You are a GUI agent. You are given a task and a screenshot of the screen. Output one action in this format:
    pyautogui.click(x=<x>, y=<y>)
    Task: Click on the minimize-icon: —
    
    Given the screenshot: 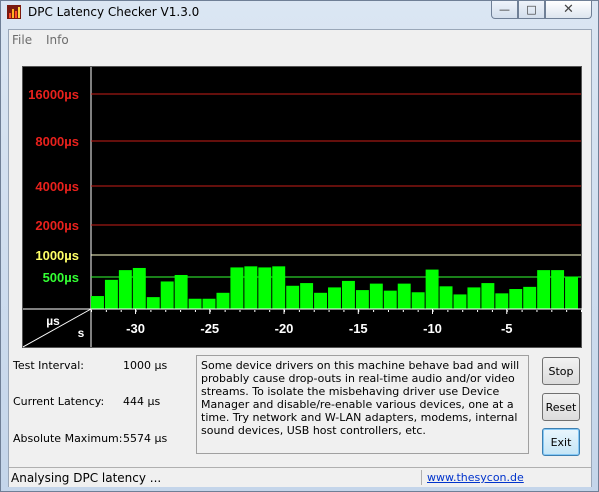 What is the action you would take?
    pyautogui.click(x=504, y=9)
    